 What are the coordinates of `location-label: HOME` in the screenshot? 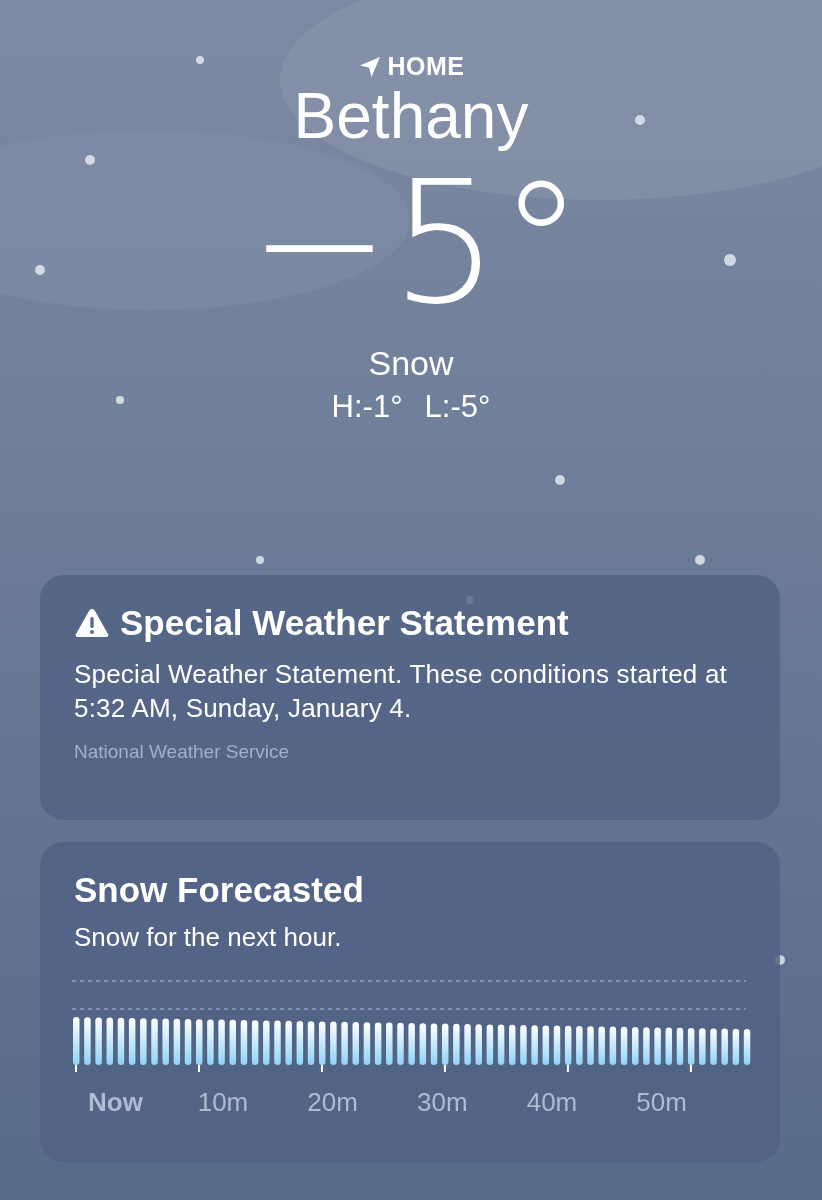 It's located at (426, 66).